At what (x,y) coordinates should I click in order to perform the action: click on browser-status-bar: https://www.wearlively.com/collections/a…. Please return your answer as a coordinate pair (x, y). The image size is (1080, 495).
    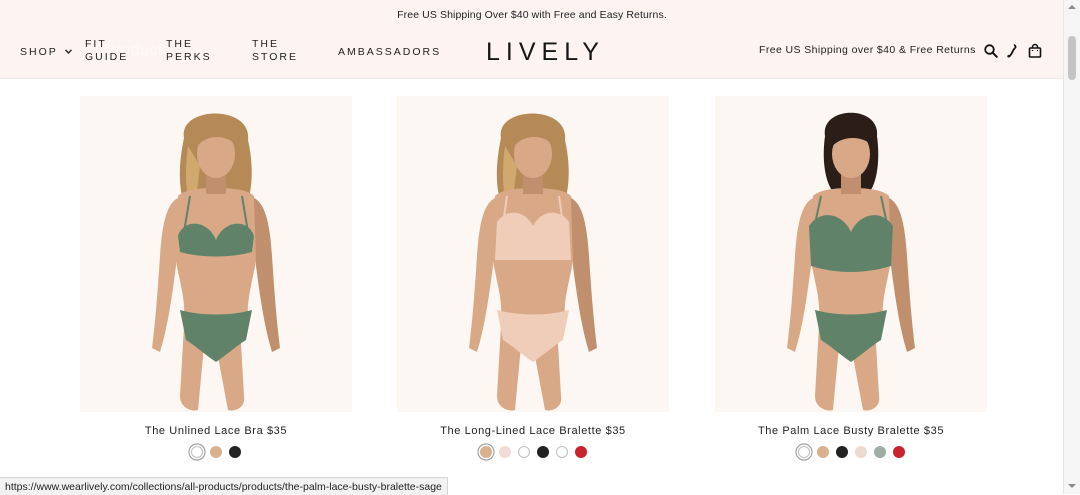
    Looking at the image, I should click on (224, 486).